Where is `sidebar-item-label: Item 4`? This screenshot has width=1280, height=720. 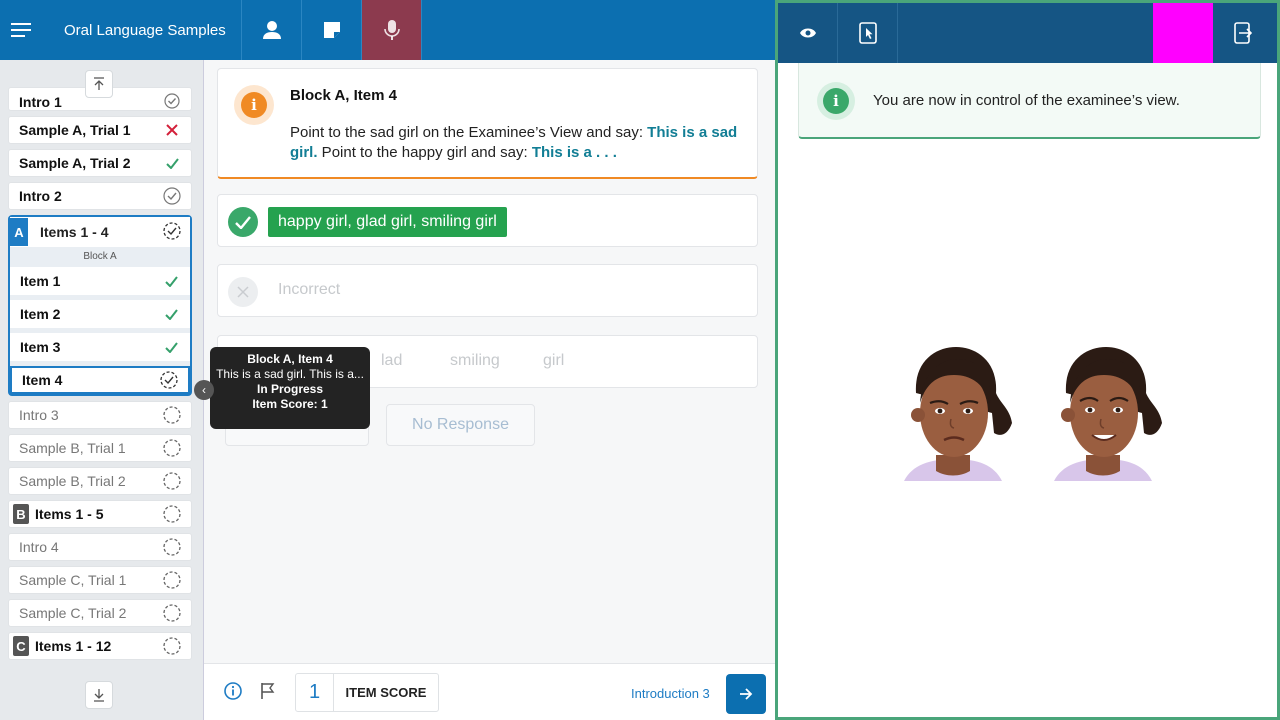 sidebar-item-label: Item 4 is located at coordinates (42, 380).